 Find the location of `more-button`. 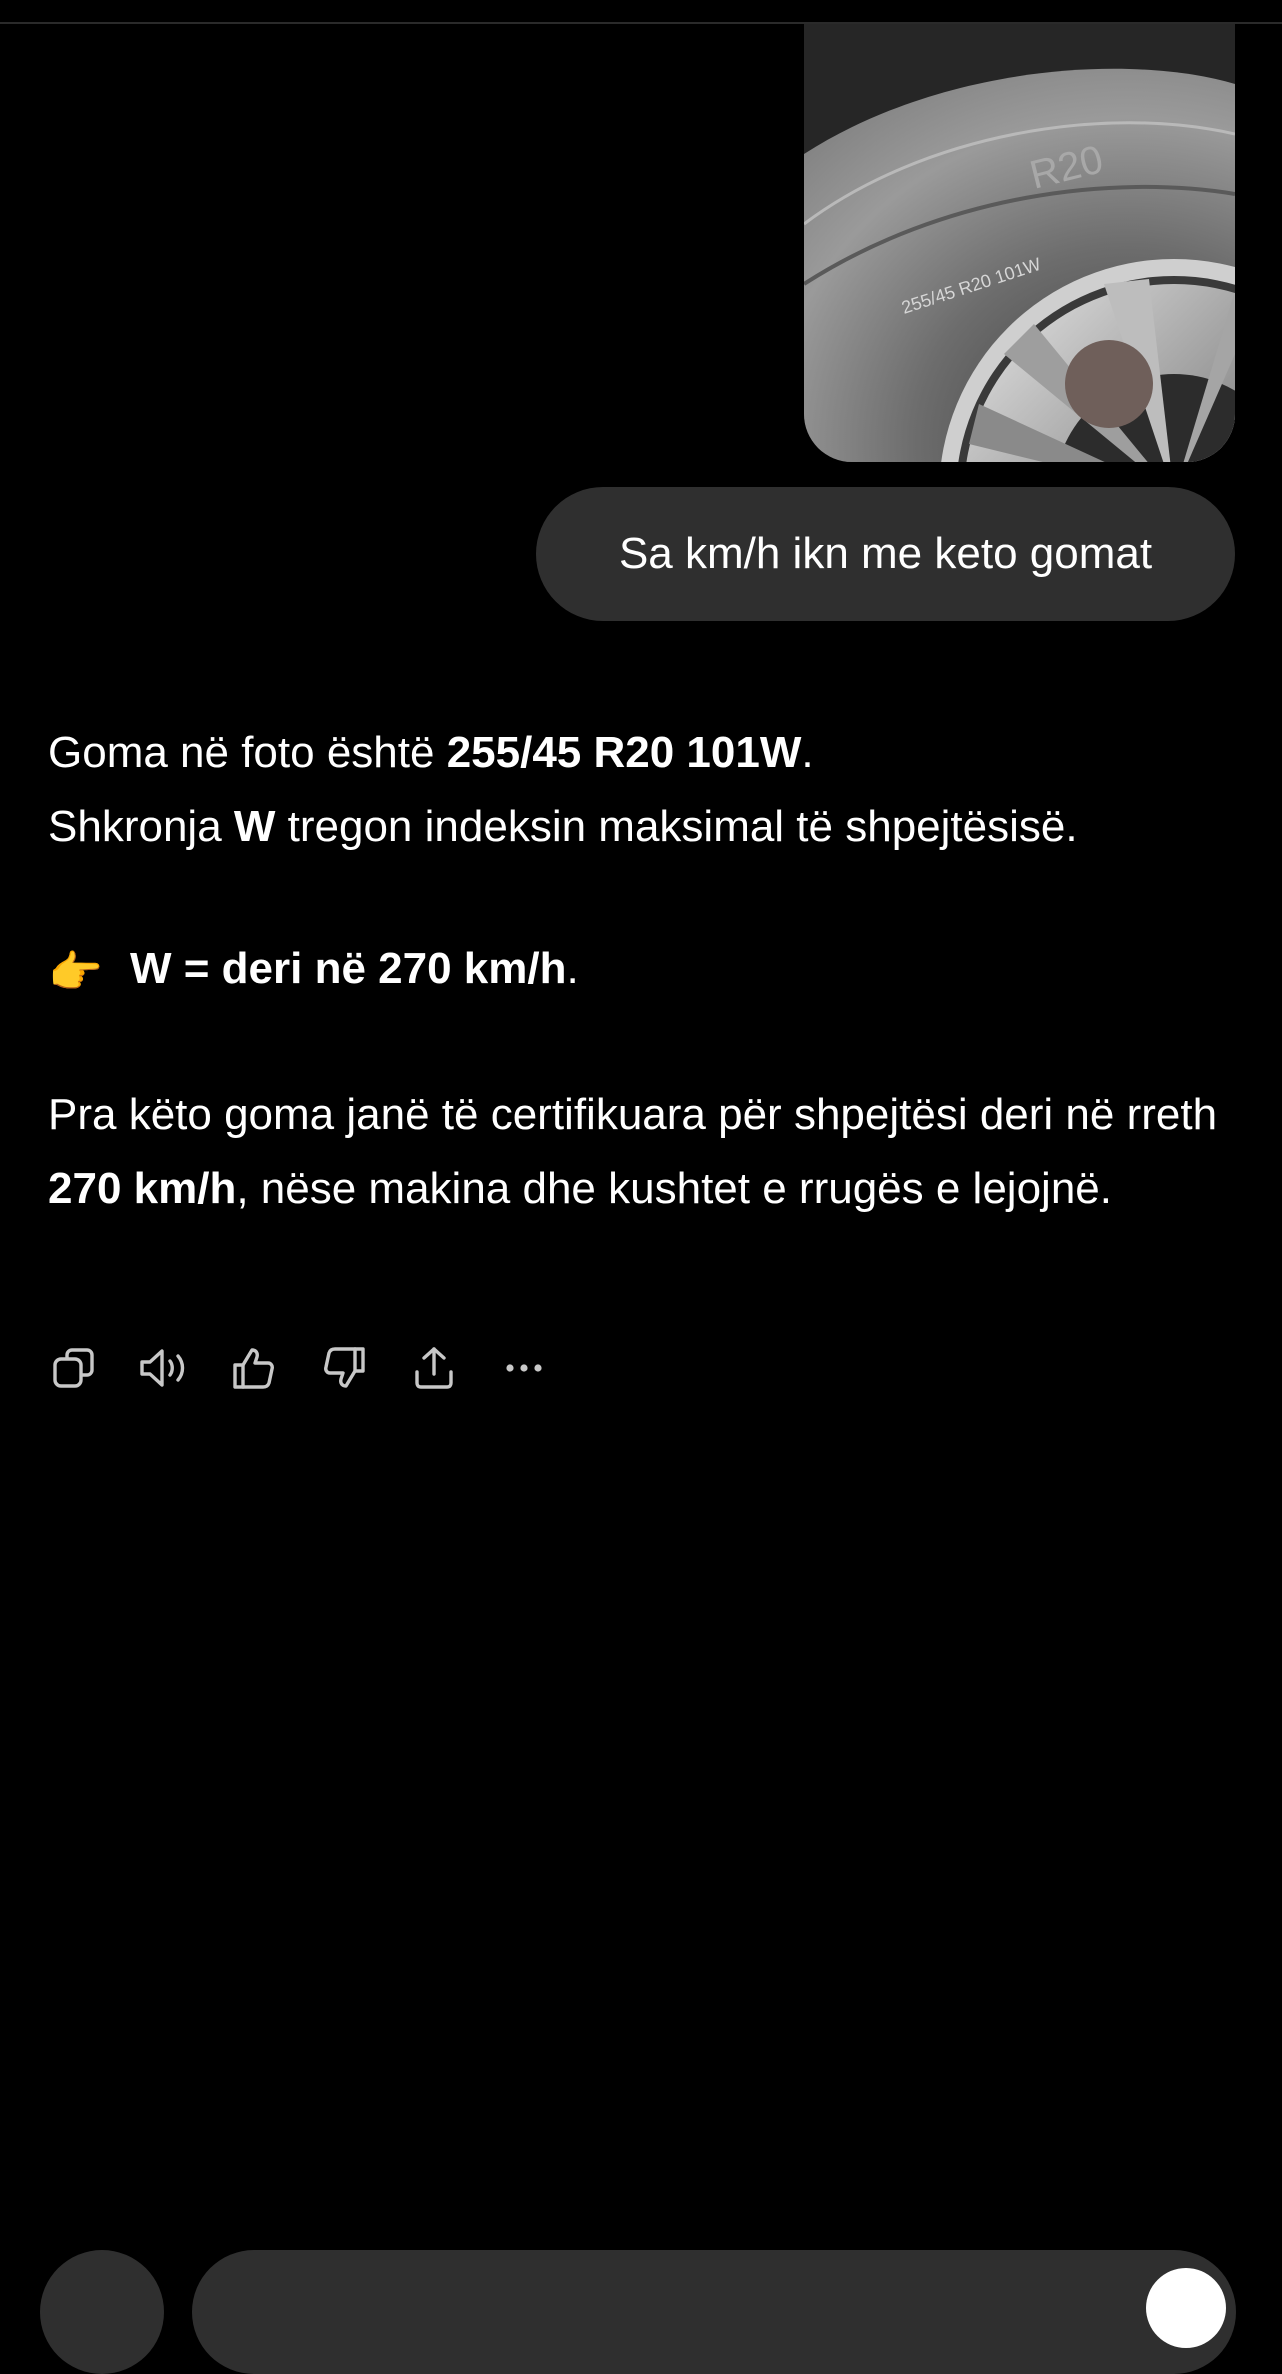

more-button is located at coordinates (524, 1368).